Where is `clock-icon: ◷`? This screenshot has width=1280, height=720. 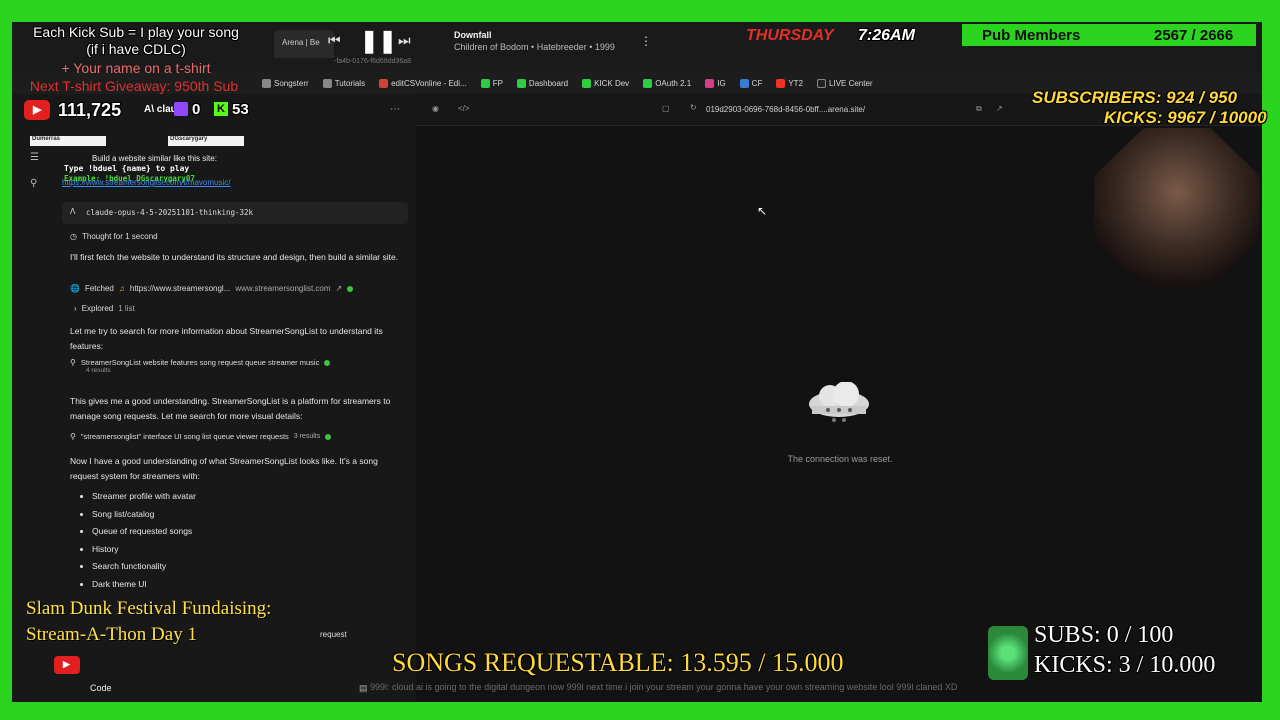
clock-icon: ◷ is located at coordinates (73, 236).